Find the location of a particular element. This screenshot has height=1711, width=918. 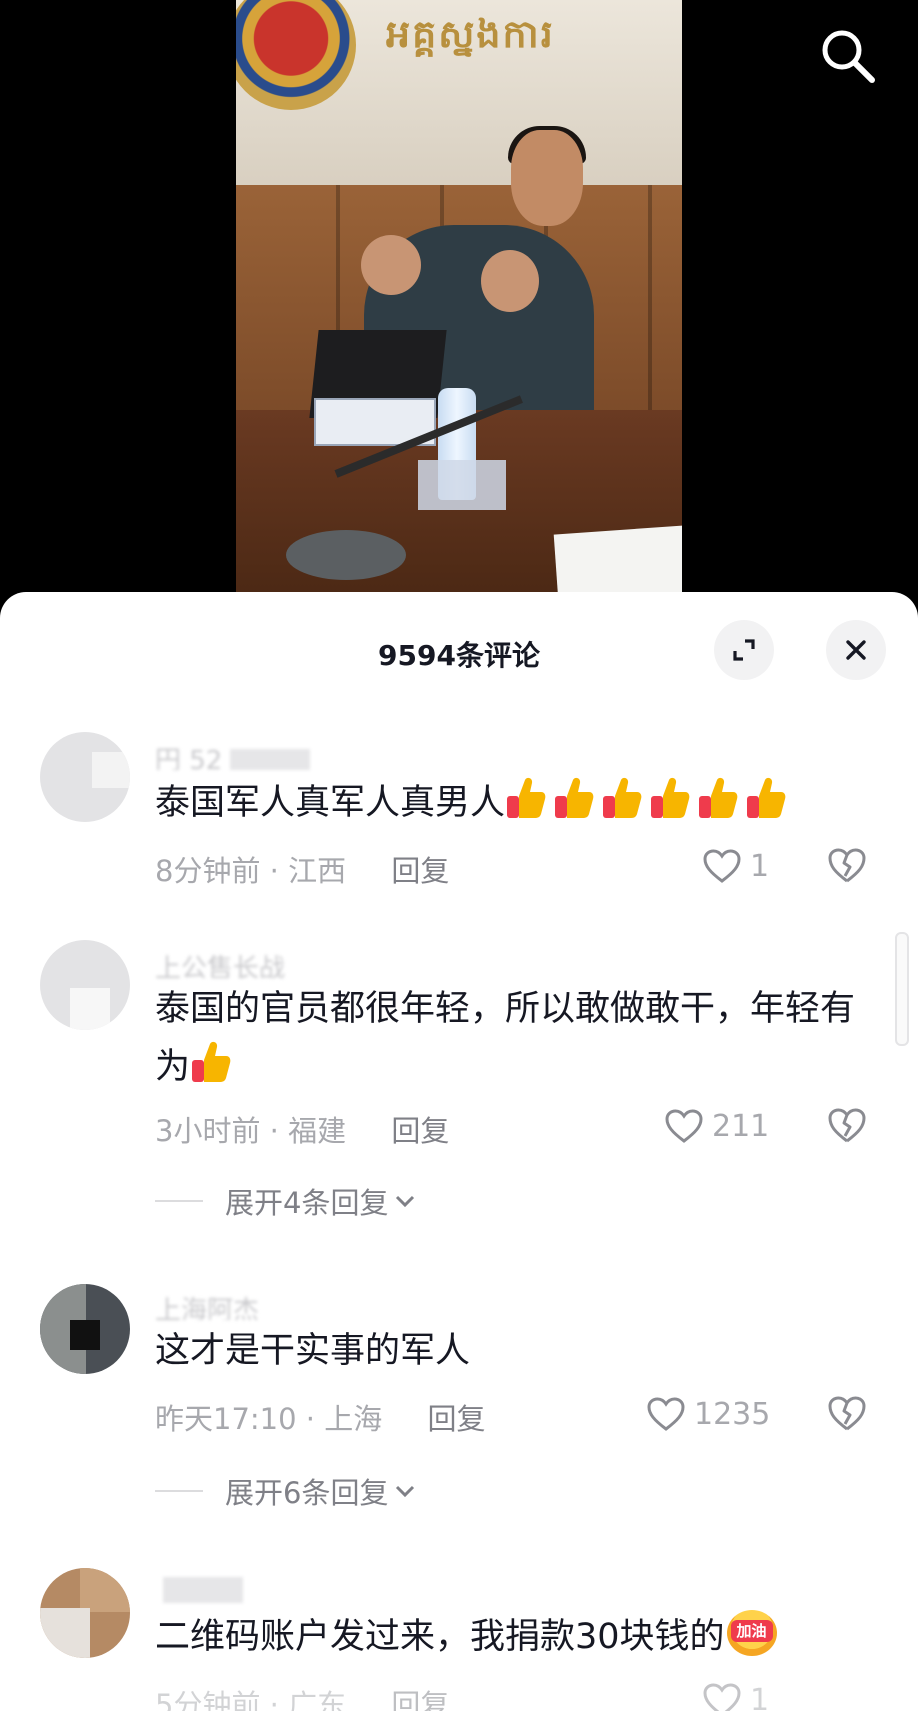

comment-meta: 8分钟前 · 江西 回复 is located at coordinates (302, 869).